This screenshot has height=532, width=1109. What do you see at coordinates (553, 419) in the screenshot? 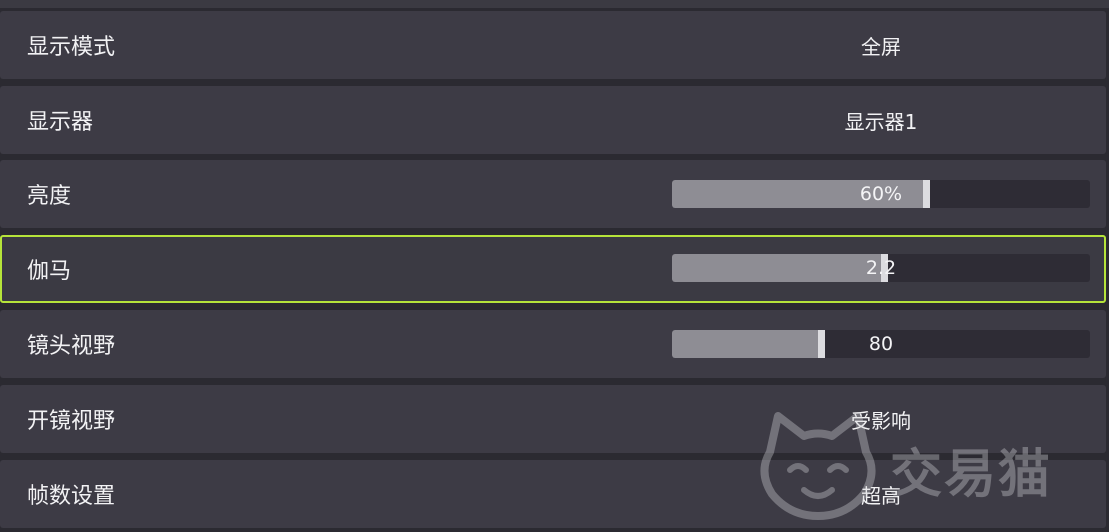
I see `setting-row-scope-fov: 开镜视野 受影响` at bounding box center [553, 419].